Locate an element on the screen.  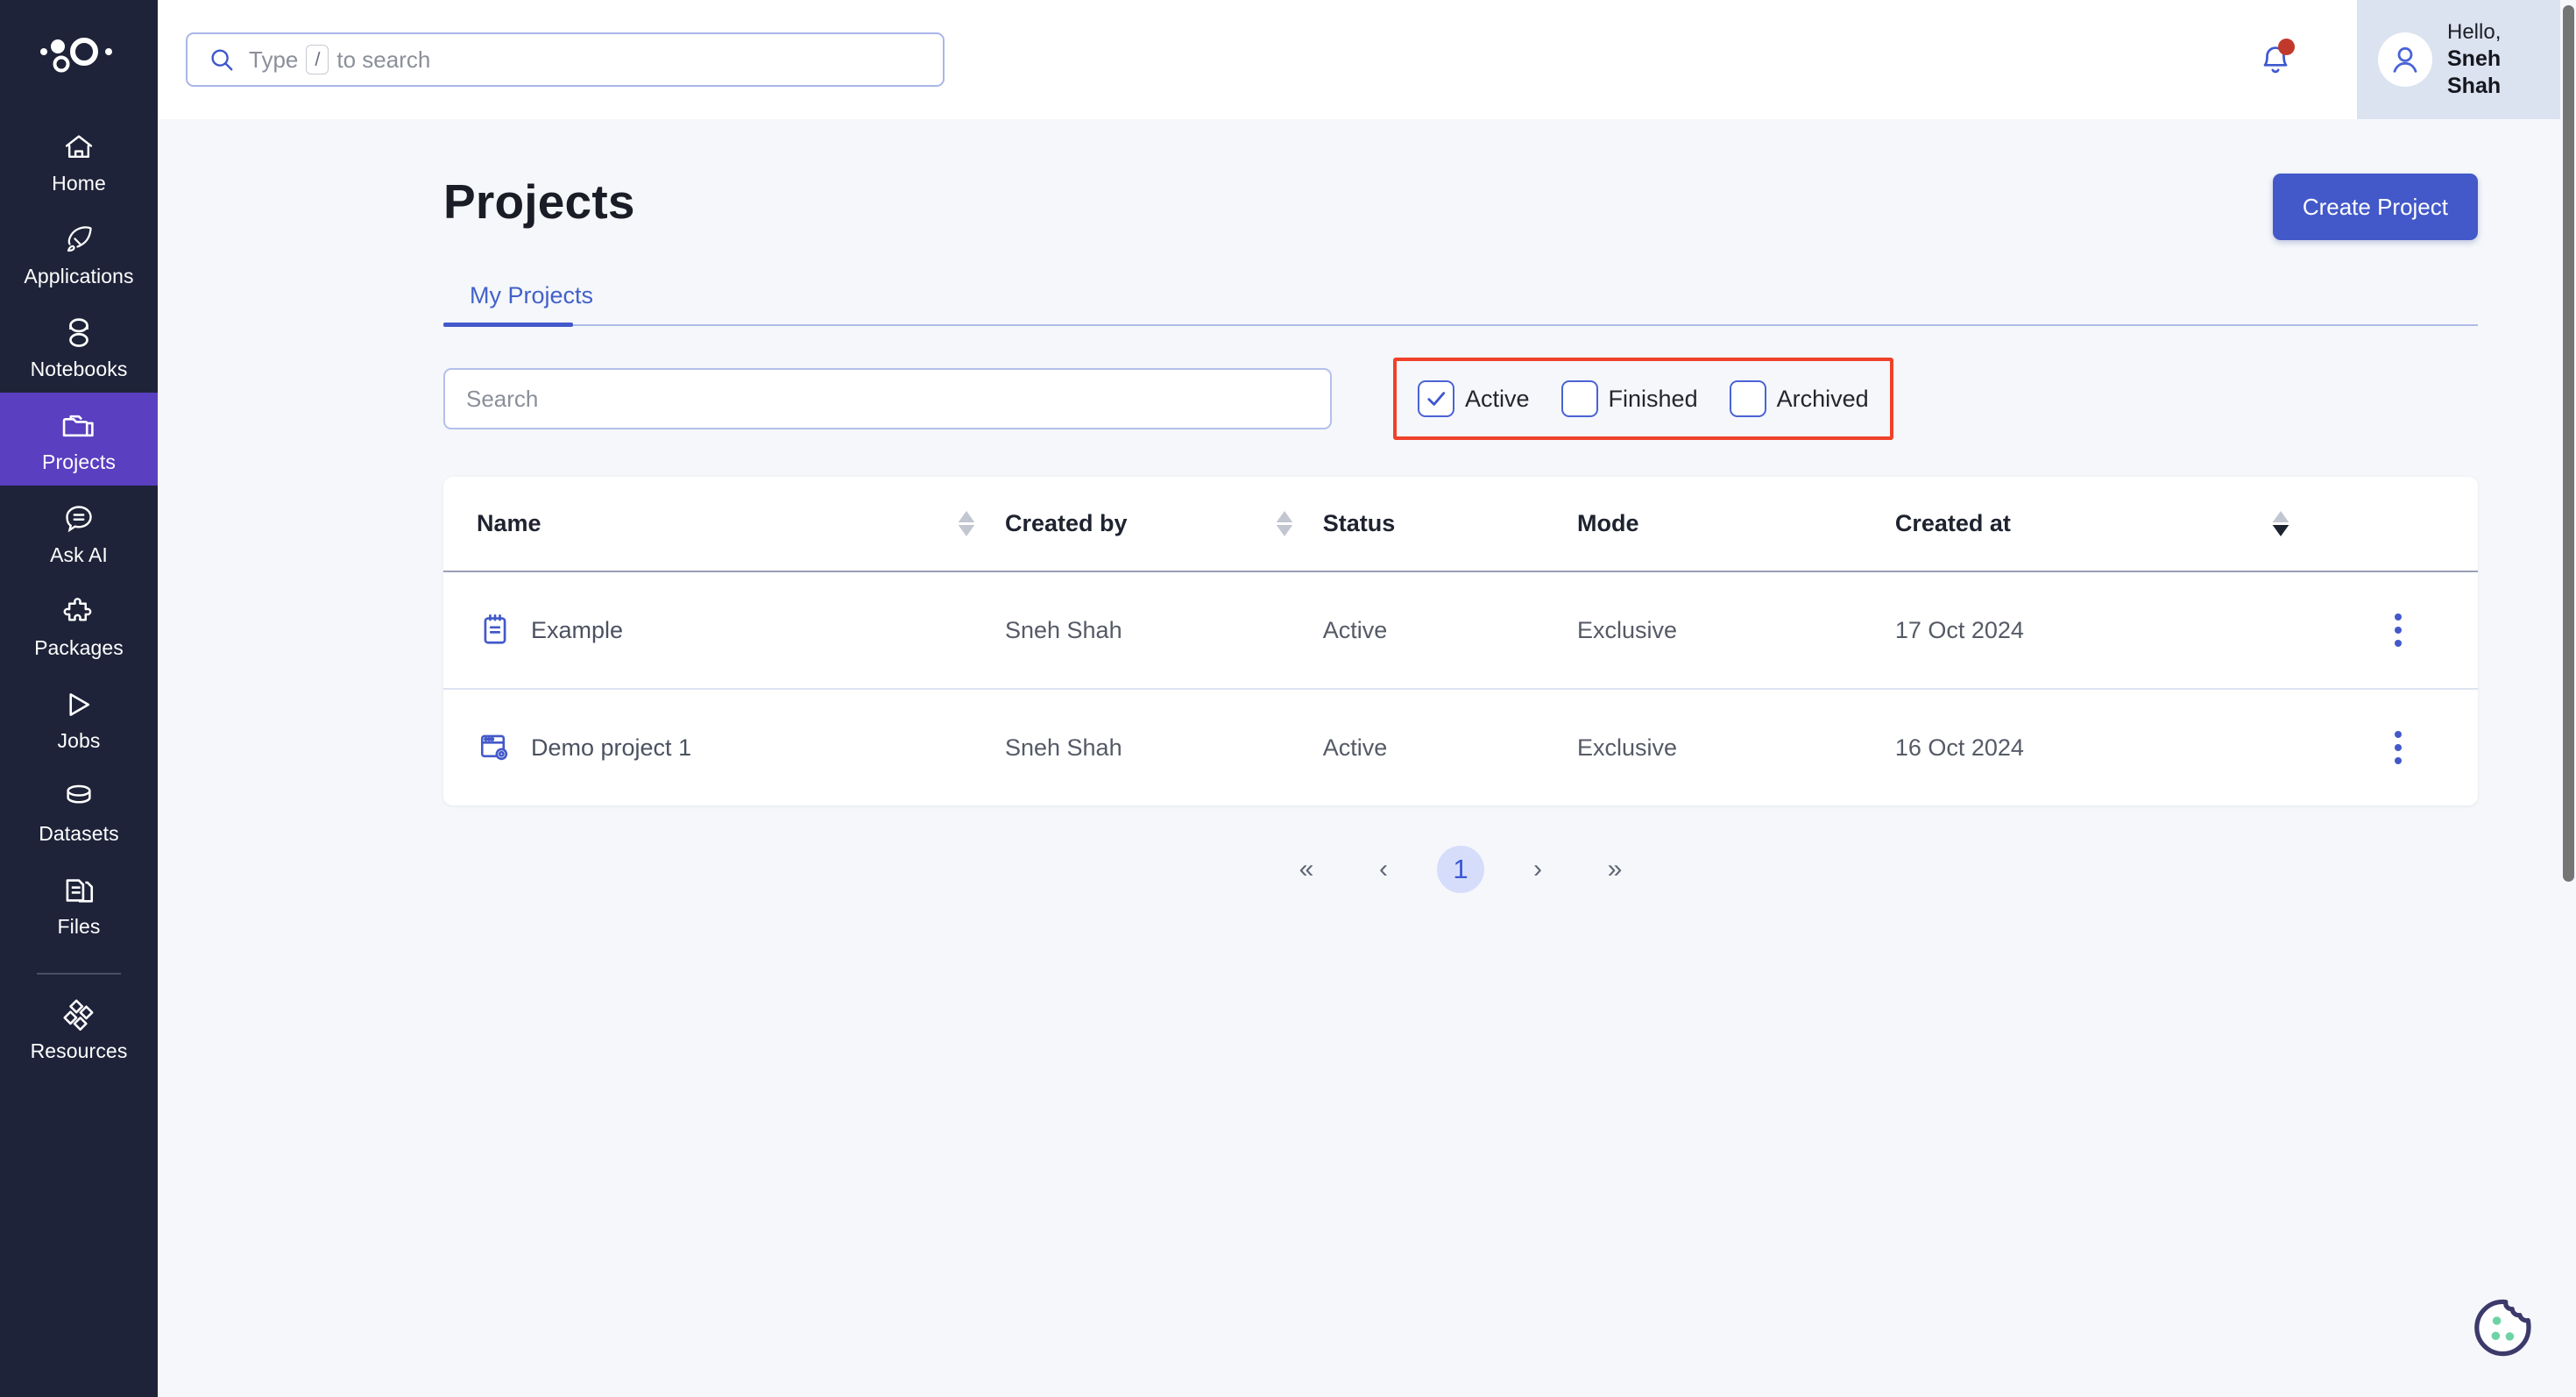
filter-label-archived: Archived is located at coordinates (1822, 399).